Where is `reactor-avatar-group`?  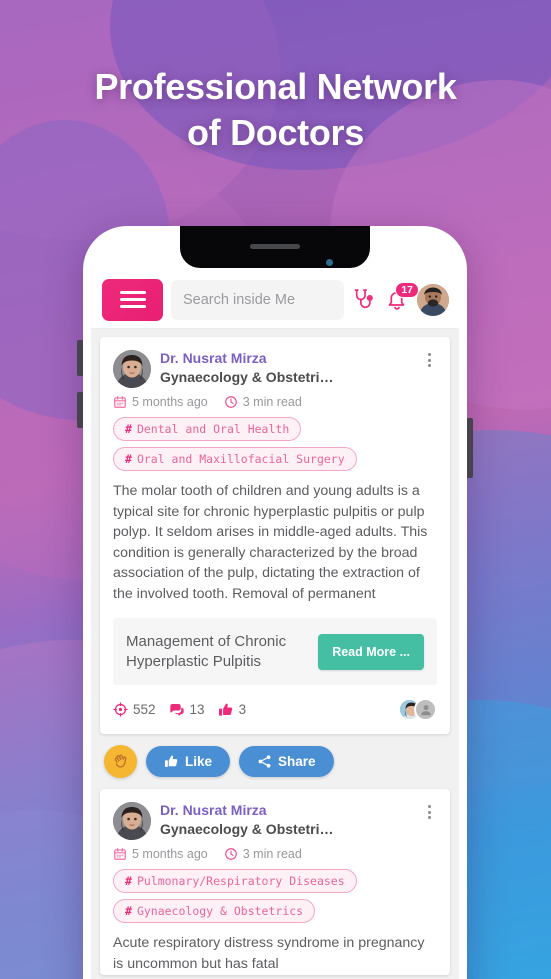
reactor-avatar-group is located at coordinates (417, 710).